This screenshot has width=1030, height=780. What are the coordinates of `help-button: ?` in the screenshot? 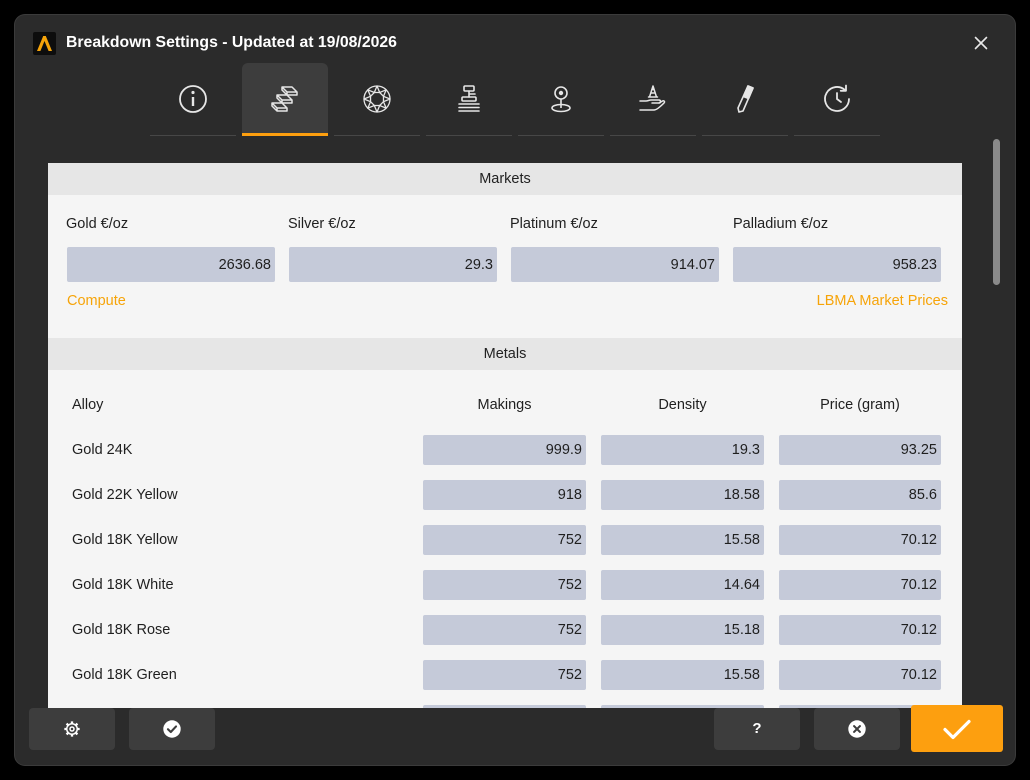 It's located at (757, 729).